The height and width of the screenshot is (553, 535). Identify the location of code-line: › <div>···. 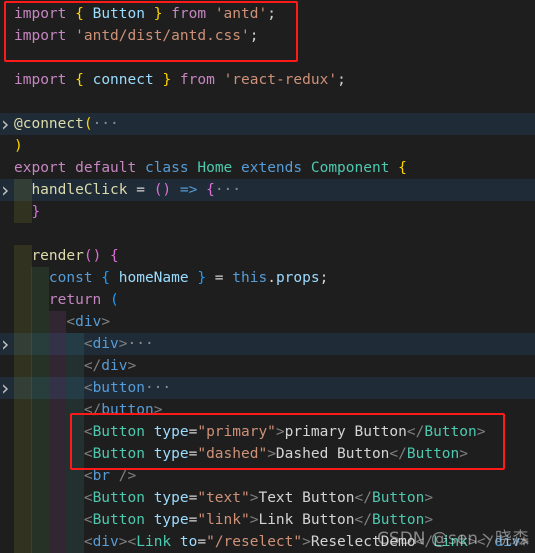
(267, 344).